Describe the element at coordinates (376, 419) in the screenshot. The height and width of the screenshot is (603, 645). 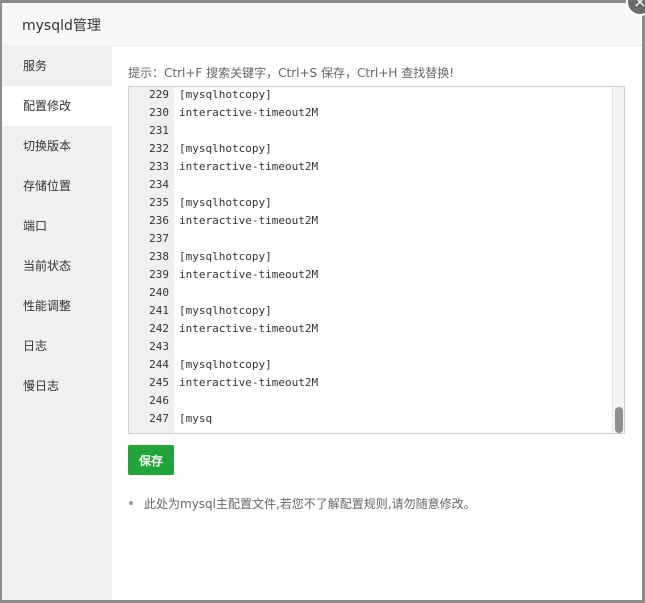
I see `editor-line: 247 [mysq` at that location.